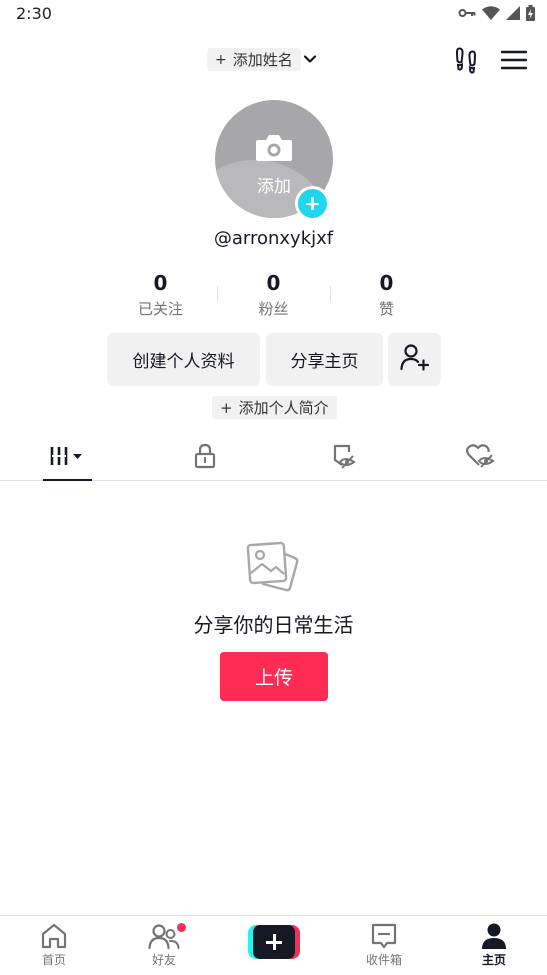 This screenshot has width=547, height=975. I want to click on photos-icon, so click(274, 571).